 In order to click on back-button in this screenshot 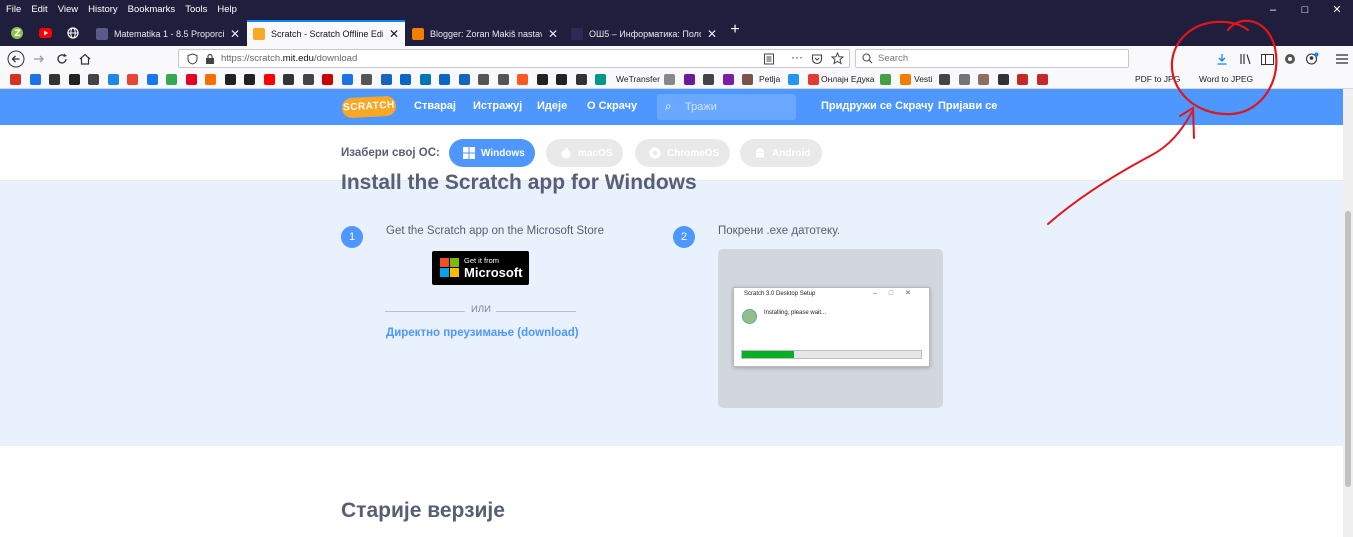, I will do `click(16, 59)`.